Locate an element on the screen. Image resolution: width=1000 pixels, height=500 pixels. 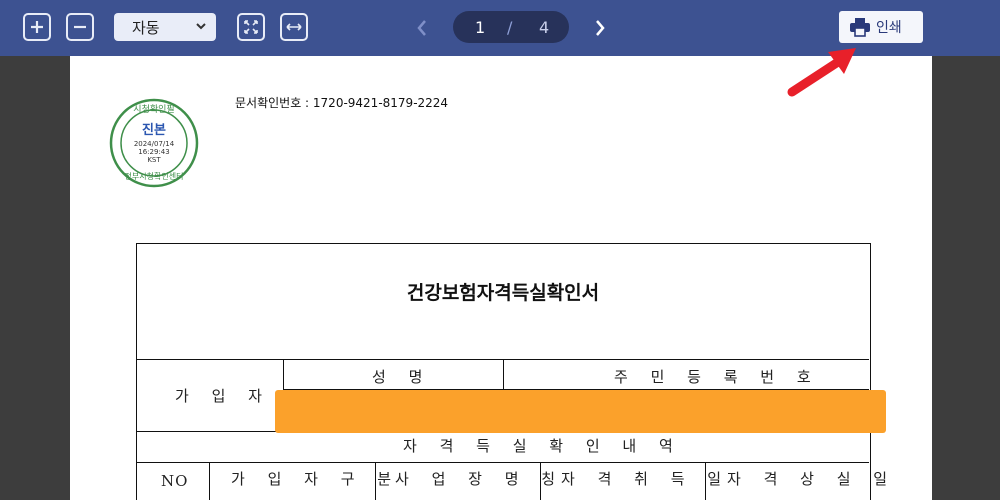
next-page-button is located at coordinates (600, 28).